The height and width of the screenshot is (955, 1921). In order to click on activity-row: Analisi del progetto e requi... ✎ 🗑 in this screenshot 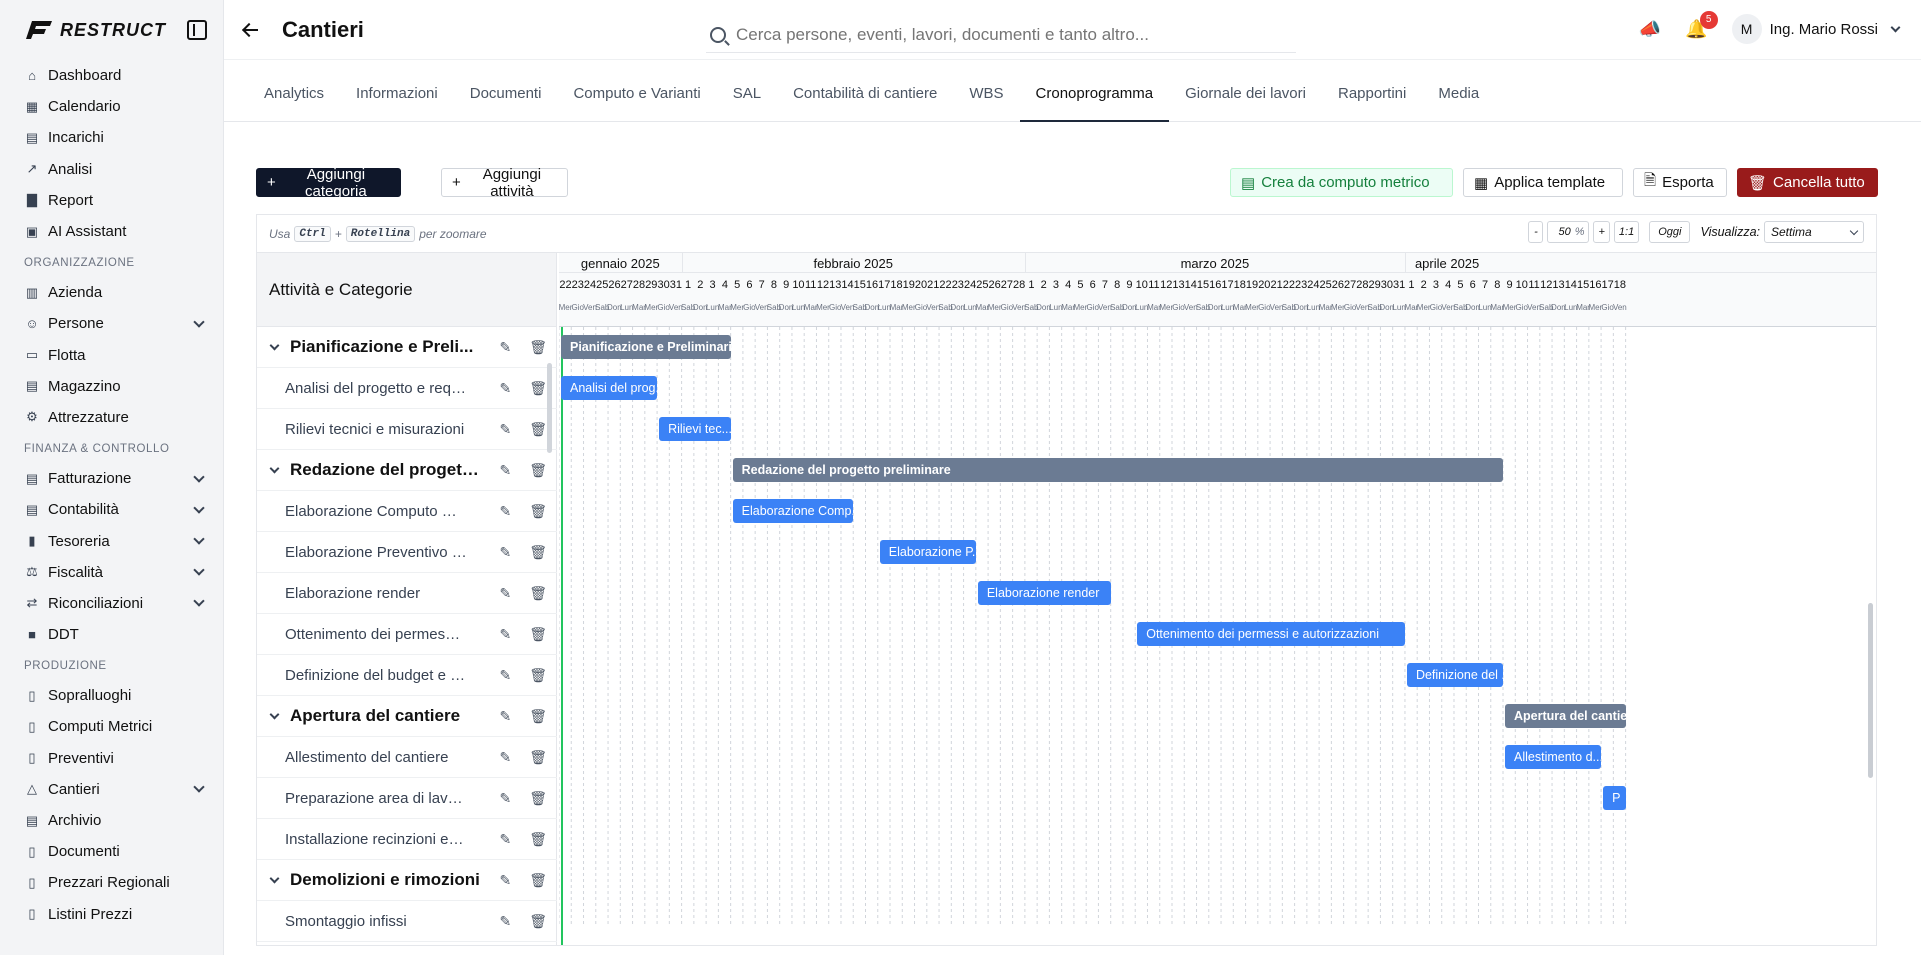, I will do `click(407, 388)`.